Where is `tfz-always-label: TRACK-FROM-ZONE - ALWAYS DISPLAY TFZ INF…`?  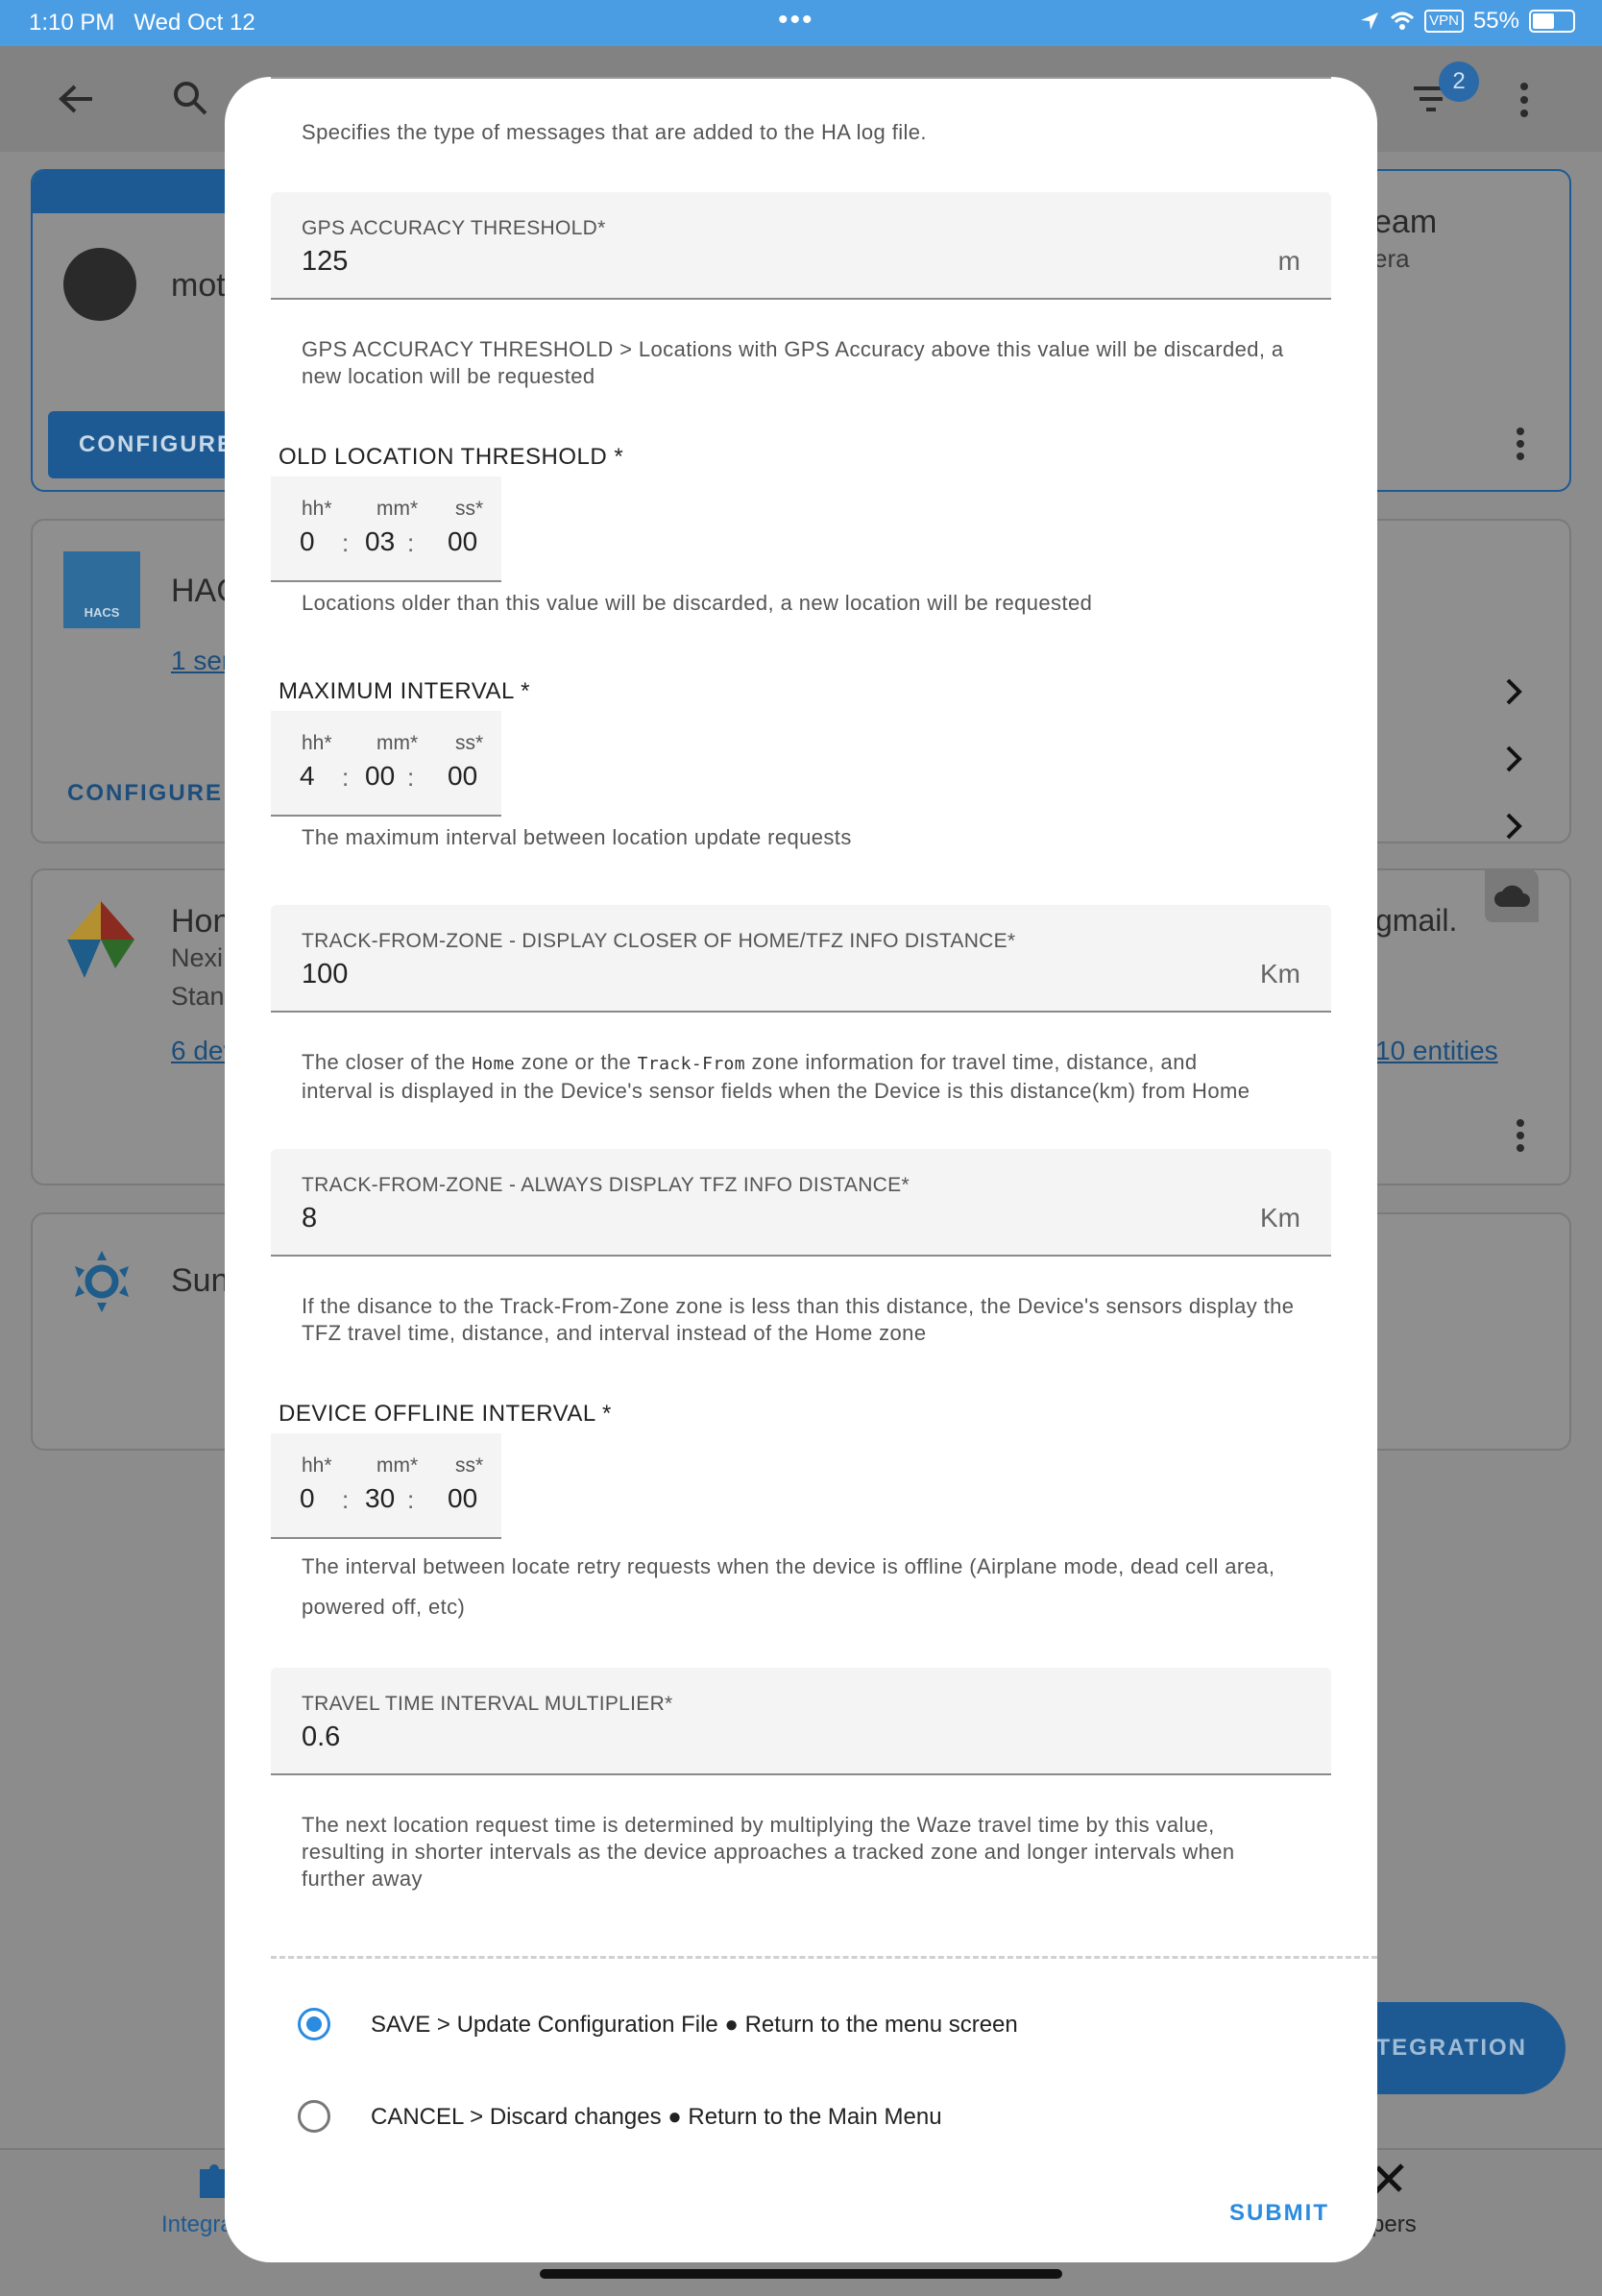
tfz-always-label: TRACK-FROM-ZONE - ALWAYS DISPLAY TFZ INF… is located at coordinates (606, 1185).